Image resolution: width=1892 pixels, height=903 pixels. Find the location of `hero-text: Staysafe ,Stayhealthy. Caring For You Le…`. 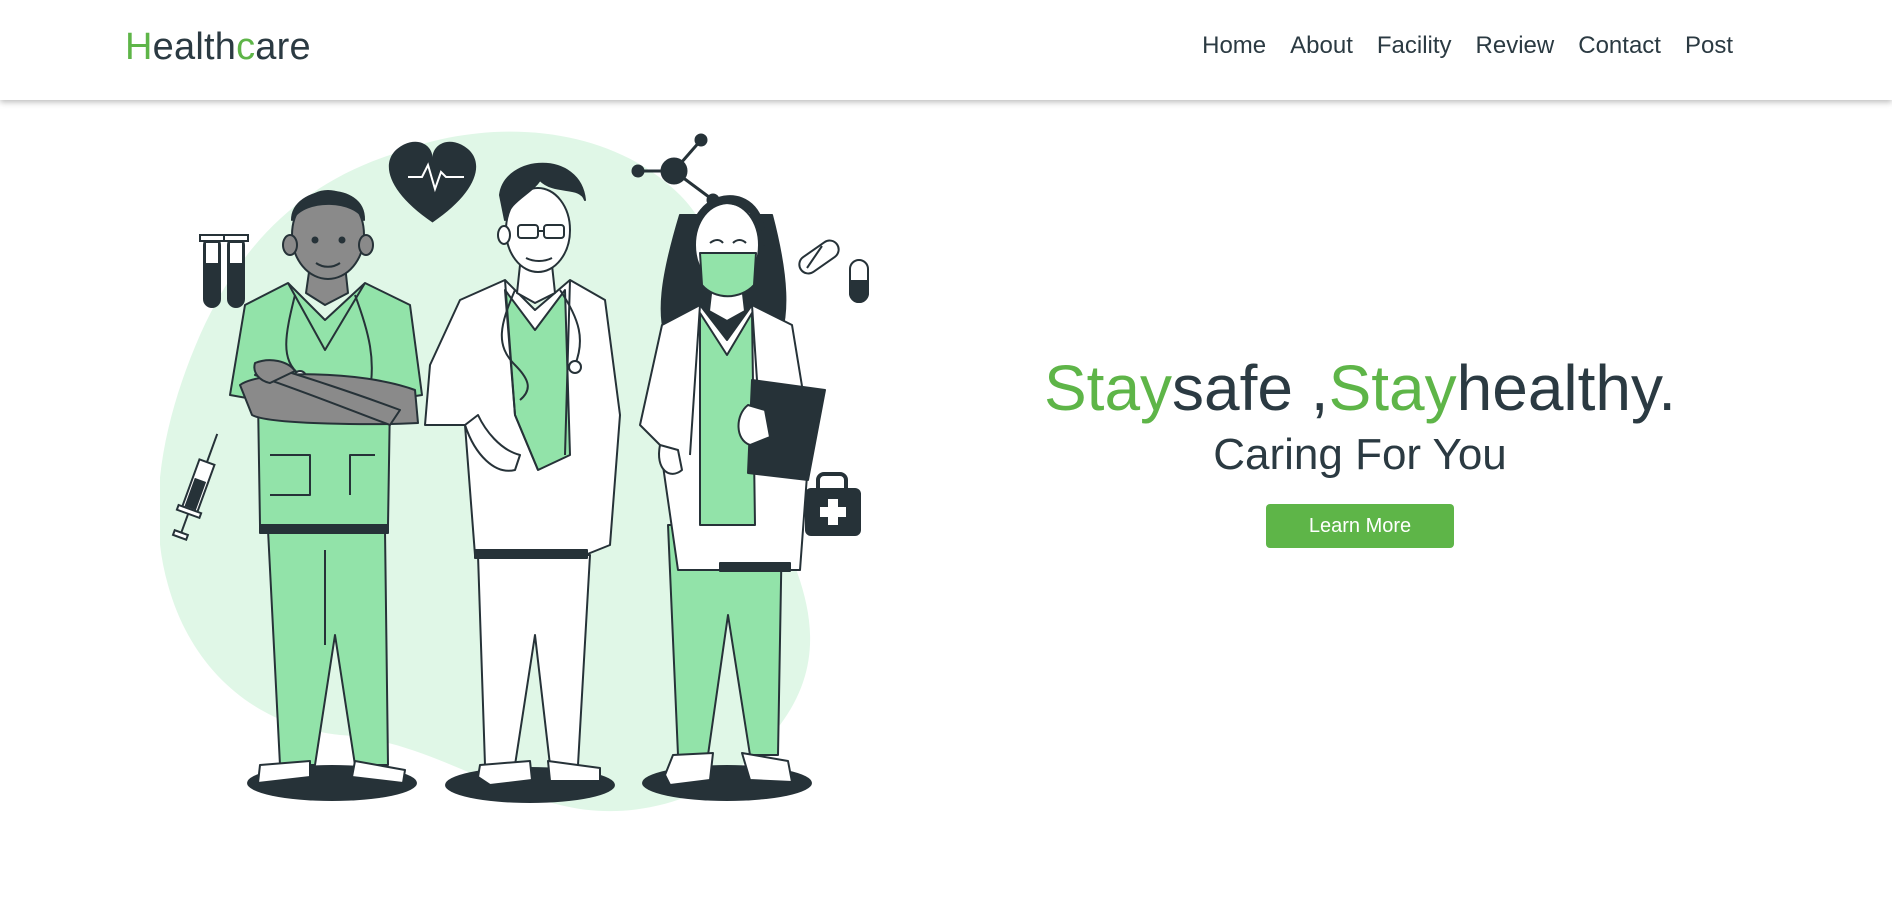

hero-text: Staysafe ,Stayhealthy. Caring For You Le… is located at coordinates (1360, 449).